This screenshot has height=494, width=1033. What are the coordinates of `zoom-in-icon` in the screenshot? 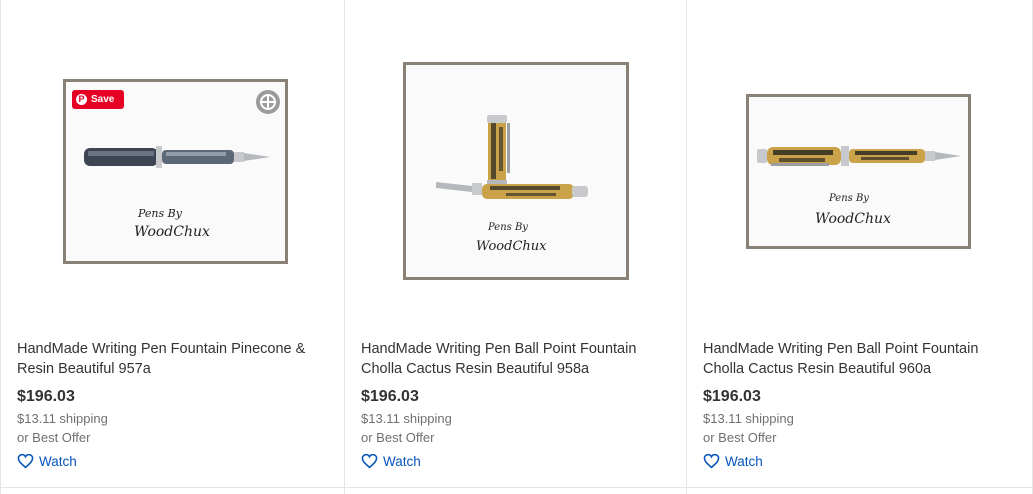 It's located at (268, 102).